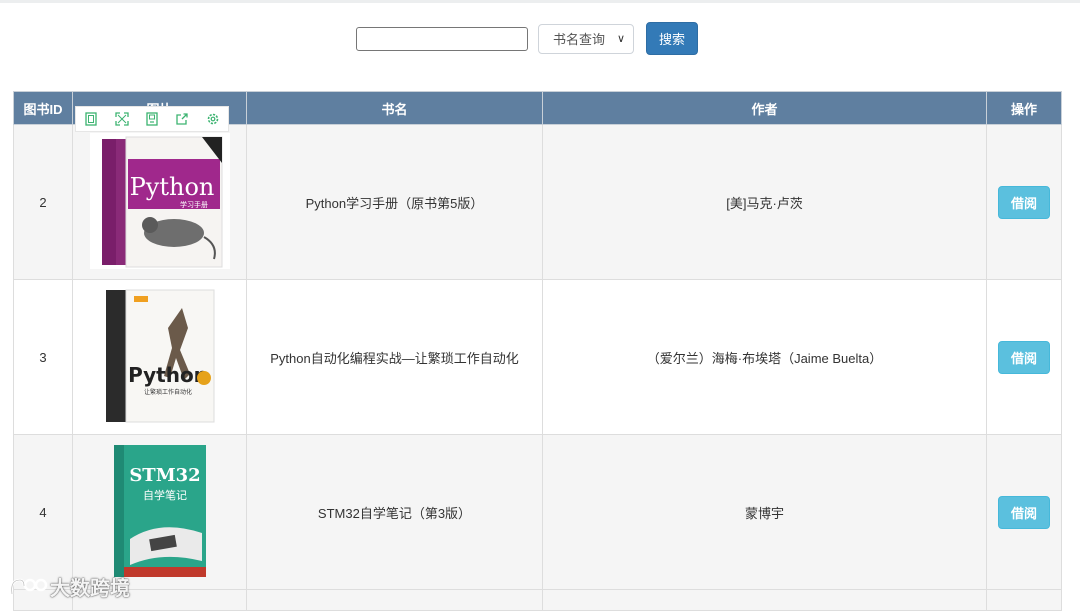  Describe the element at coordinates (90, 589) in the screenshot. I see `watermark-text: 大数跨境` at that location.